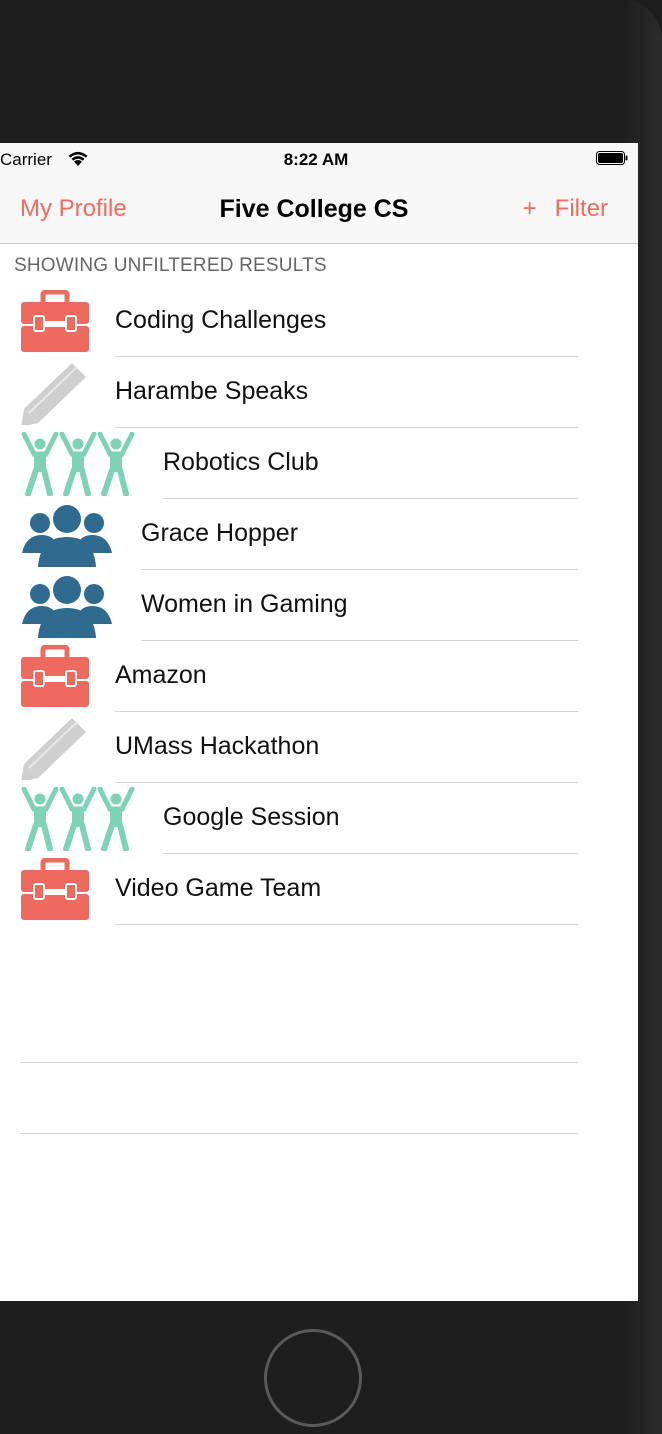 The height and width of the screenshot is (1434, 662). I want to click on list-item: Women in Gaming, so click(319, 605).